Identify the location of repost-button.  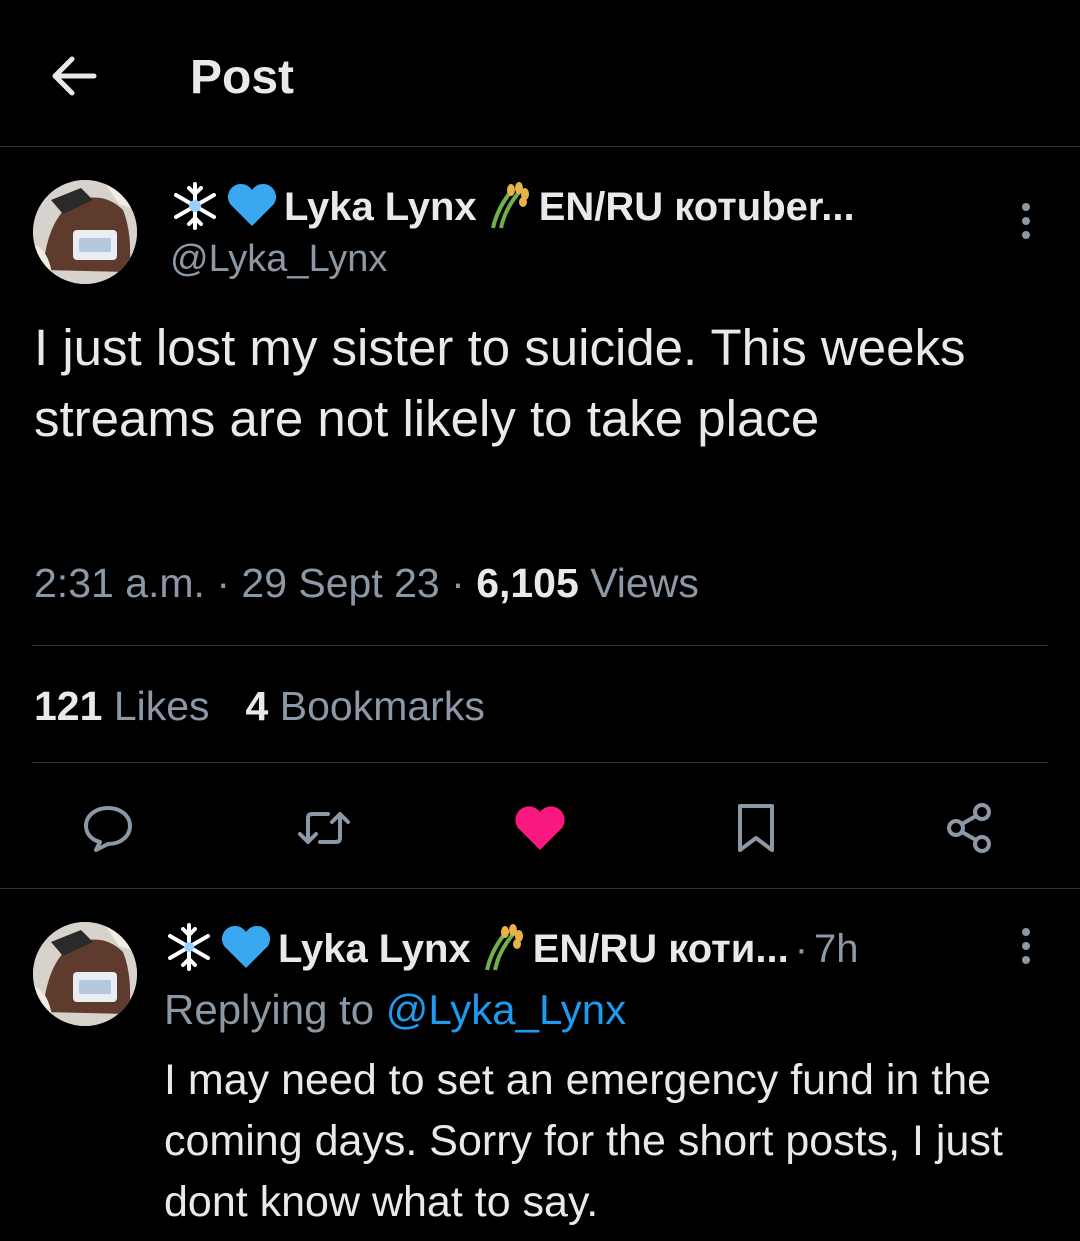
(324, 828).